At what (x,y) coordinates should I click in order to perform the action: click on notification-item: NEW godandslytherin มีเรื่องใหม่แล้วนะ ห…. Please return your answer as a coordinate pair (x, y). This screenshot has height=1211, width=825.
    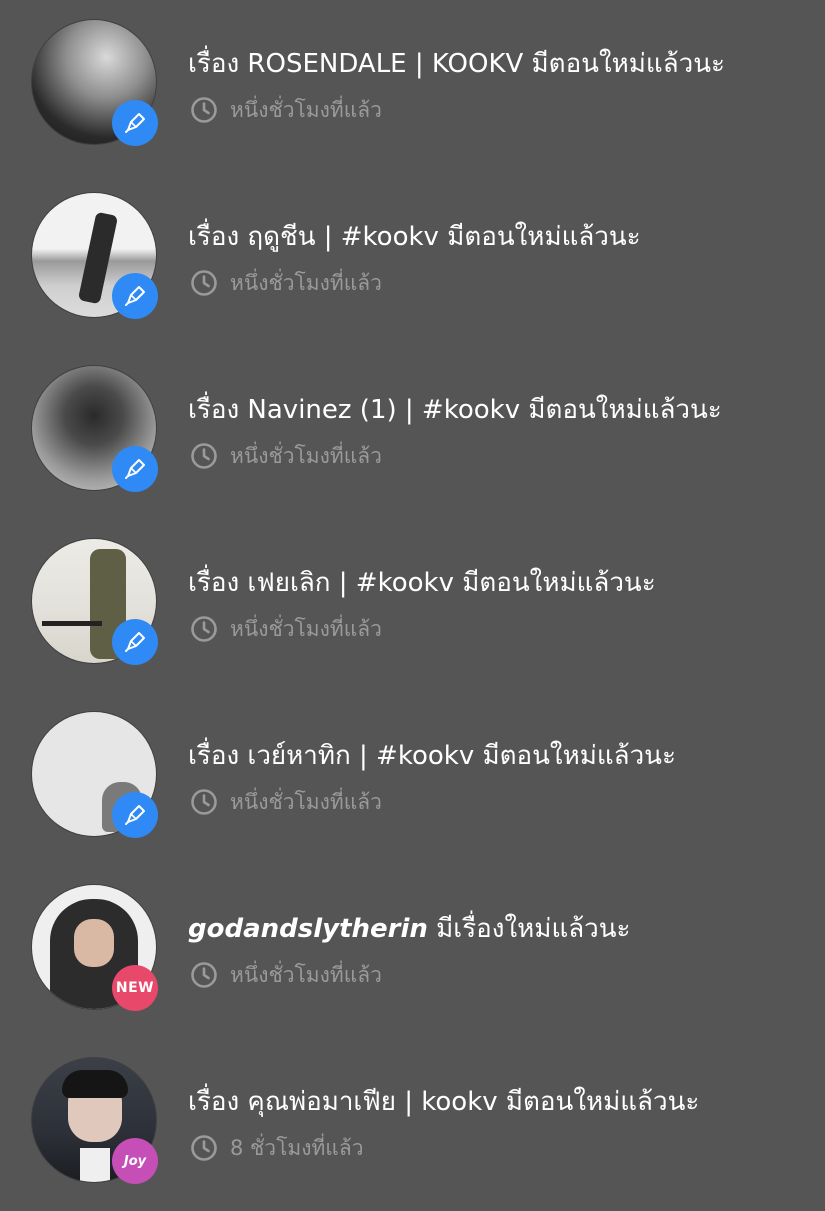
    Looking at the image, I should click on (412, 951).